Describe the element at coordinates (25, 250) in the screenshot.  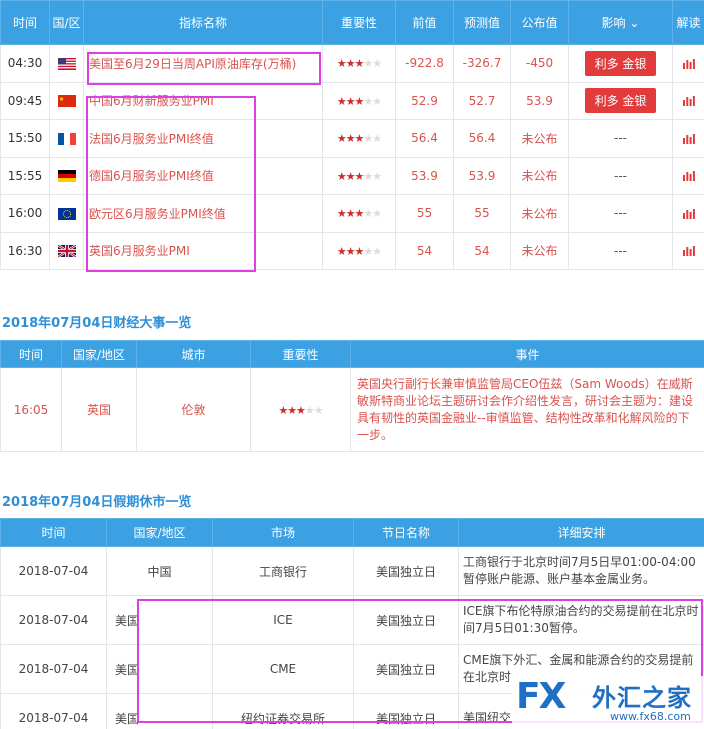
I see `row-time: 16:30` at that location.